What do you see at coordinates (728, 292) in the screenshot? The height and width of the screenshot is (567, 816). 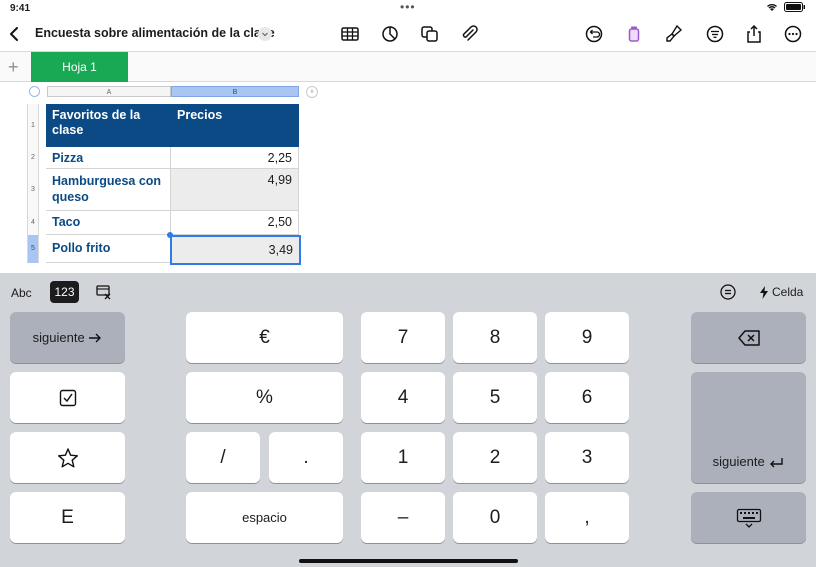 I see `formula-icon` at bounding box center [728, 292].